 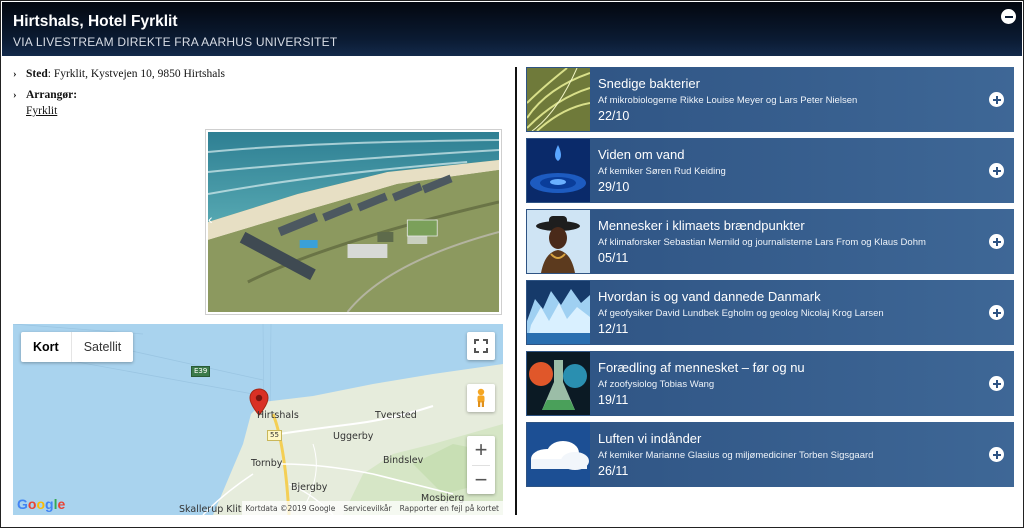 I want to click on town-uggerby: Uggerby, so click(x=353, y=436).